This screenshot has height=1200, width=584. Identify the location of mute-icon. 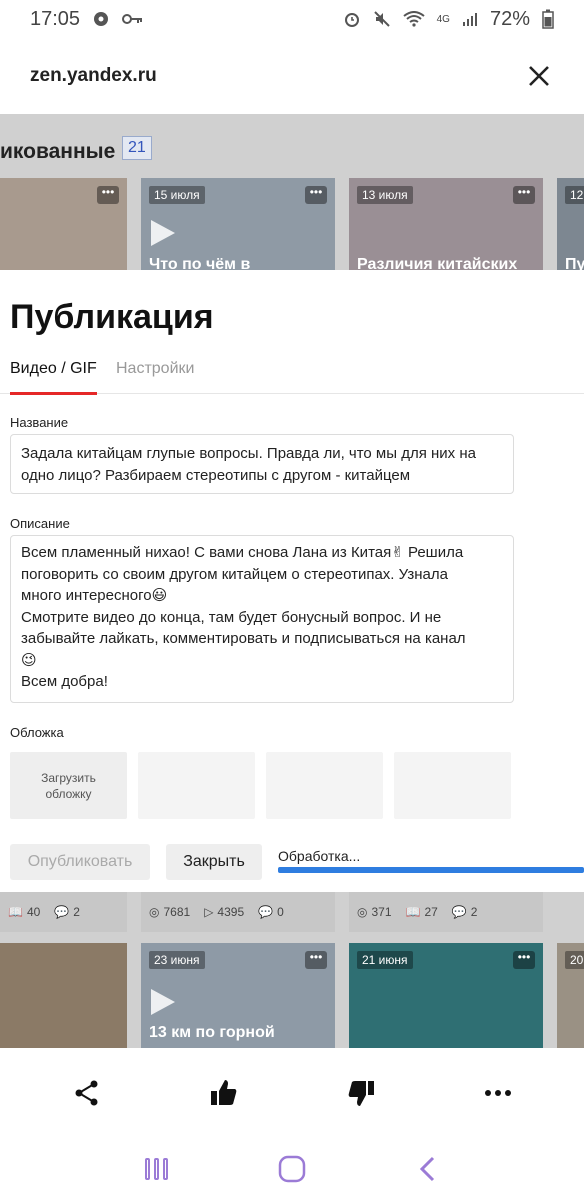
(382, 19).